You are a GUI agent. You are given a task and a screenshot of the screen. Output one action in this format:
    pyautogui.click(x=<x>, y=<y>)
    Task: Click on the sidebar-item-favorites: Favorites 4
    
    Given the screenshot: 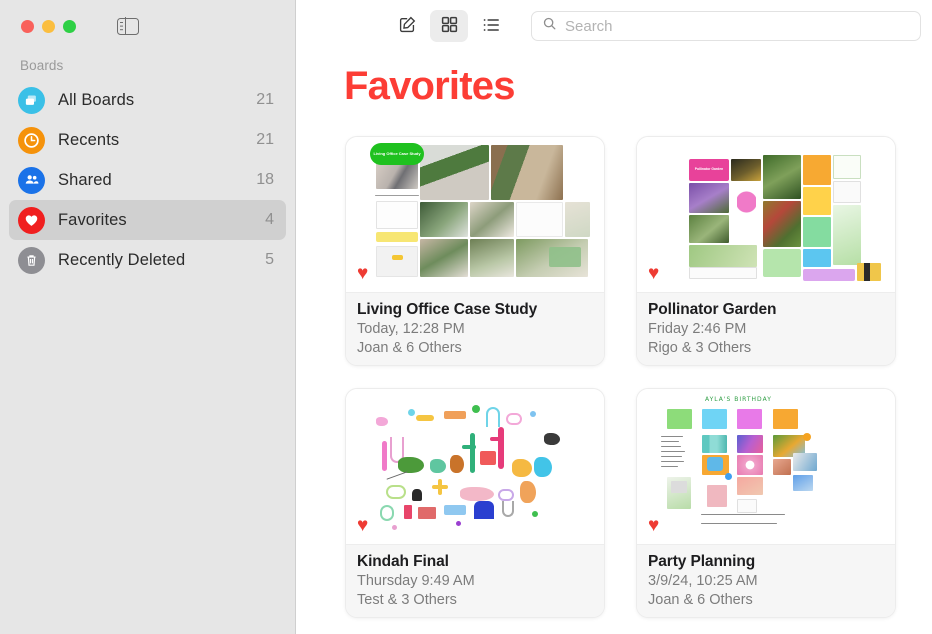 What is the action you would take?
    pyautogui.click(x=147, y=220)
    